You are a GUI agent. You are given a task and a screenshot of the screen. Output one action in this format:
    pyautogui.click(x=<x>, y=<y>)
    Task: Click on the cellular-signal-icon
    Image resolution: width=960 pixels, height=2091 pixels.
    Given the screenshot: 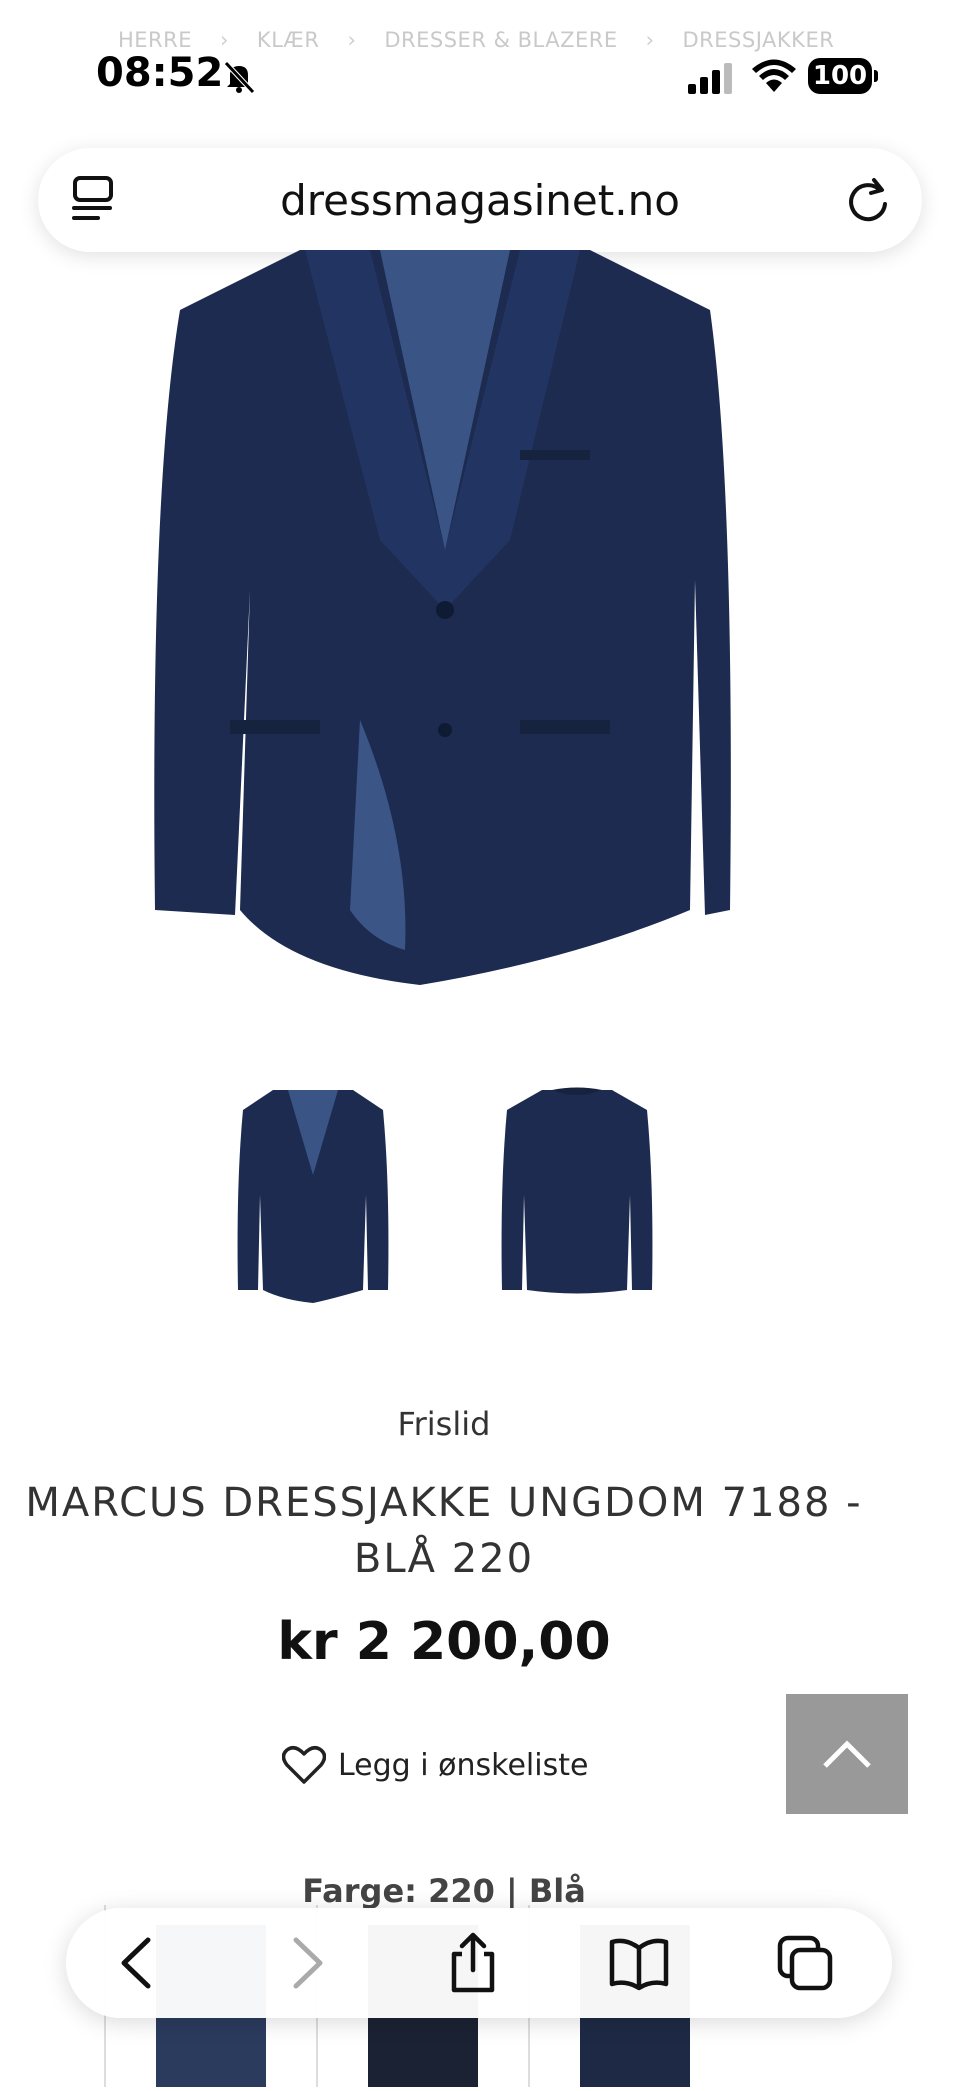 What is the action you would take?
    pyautogui.click(x=710, y=78)
    